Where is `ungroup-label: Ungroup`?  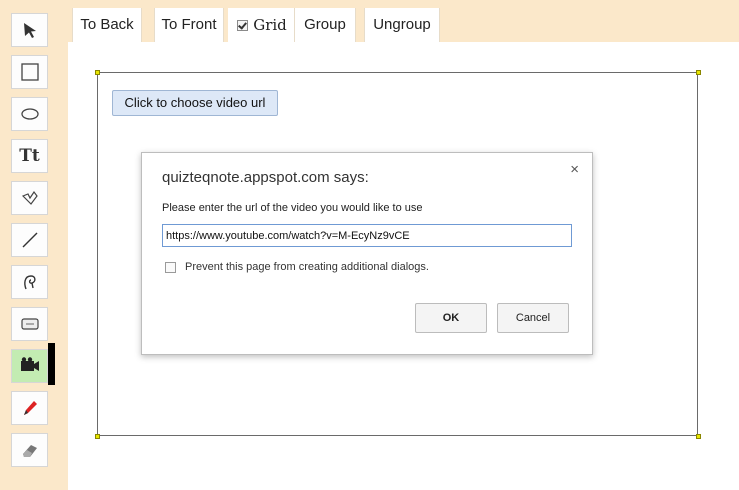
ungroup-label: Ungroup is located at coordinates (402, 24).